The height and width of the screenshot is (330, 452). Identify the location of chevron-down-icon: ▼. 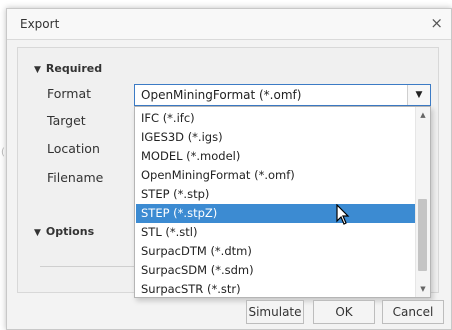
(418, 95).